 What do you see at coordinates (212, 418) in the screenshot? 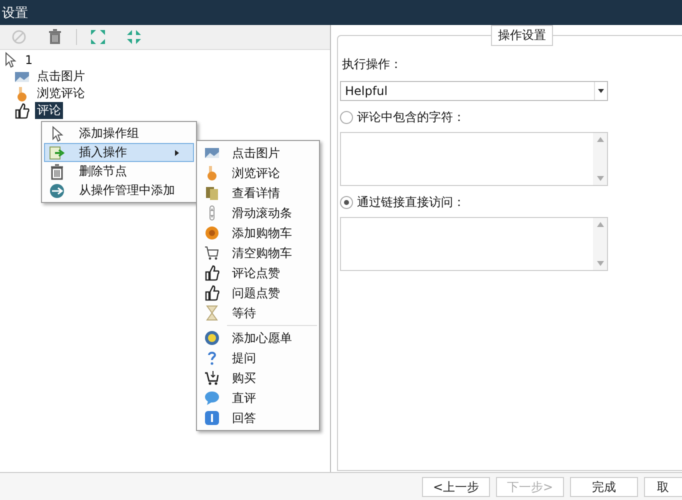
I see `info-icon` at bounding box center [212, 418].